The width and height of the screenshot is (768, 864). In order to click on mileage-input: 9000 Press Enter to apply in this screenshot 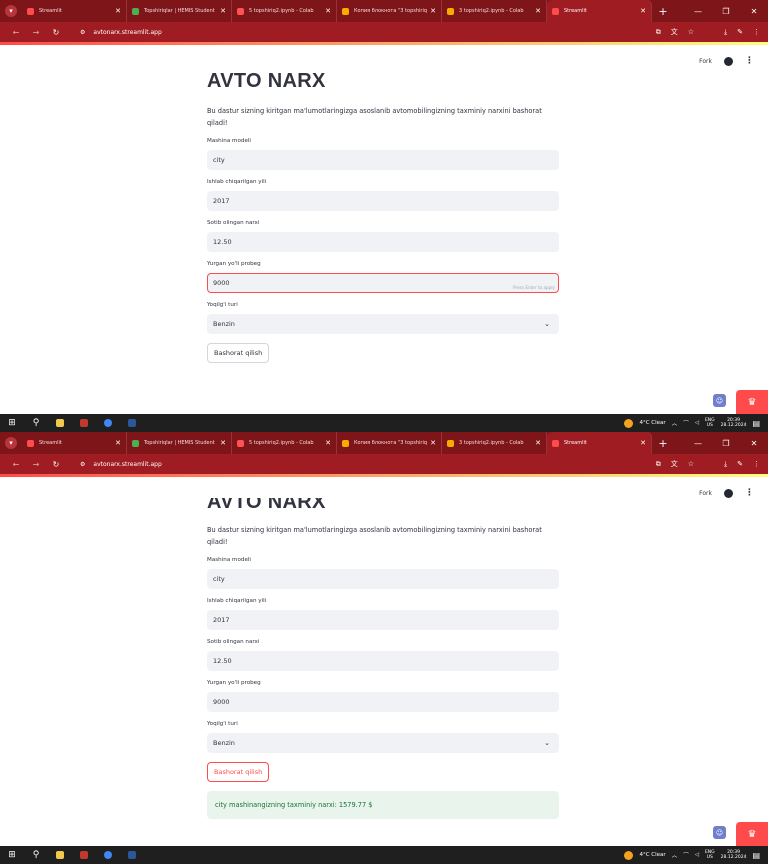, I will do `click(383, 283)`.